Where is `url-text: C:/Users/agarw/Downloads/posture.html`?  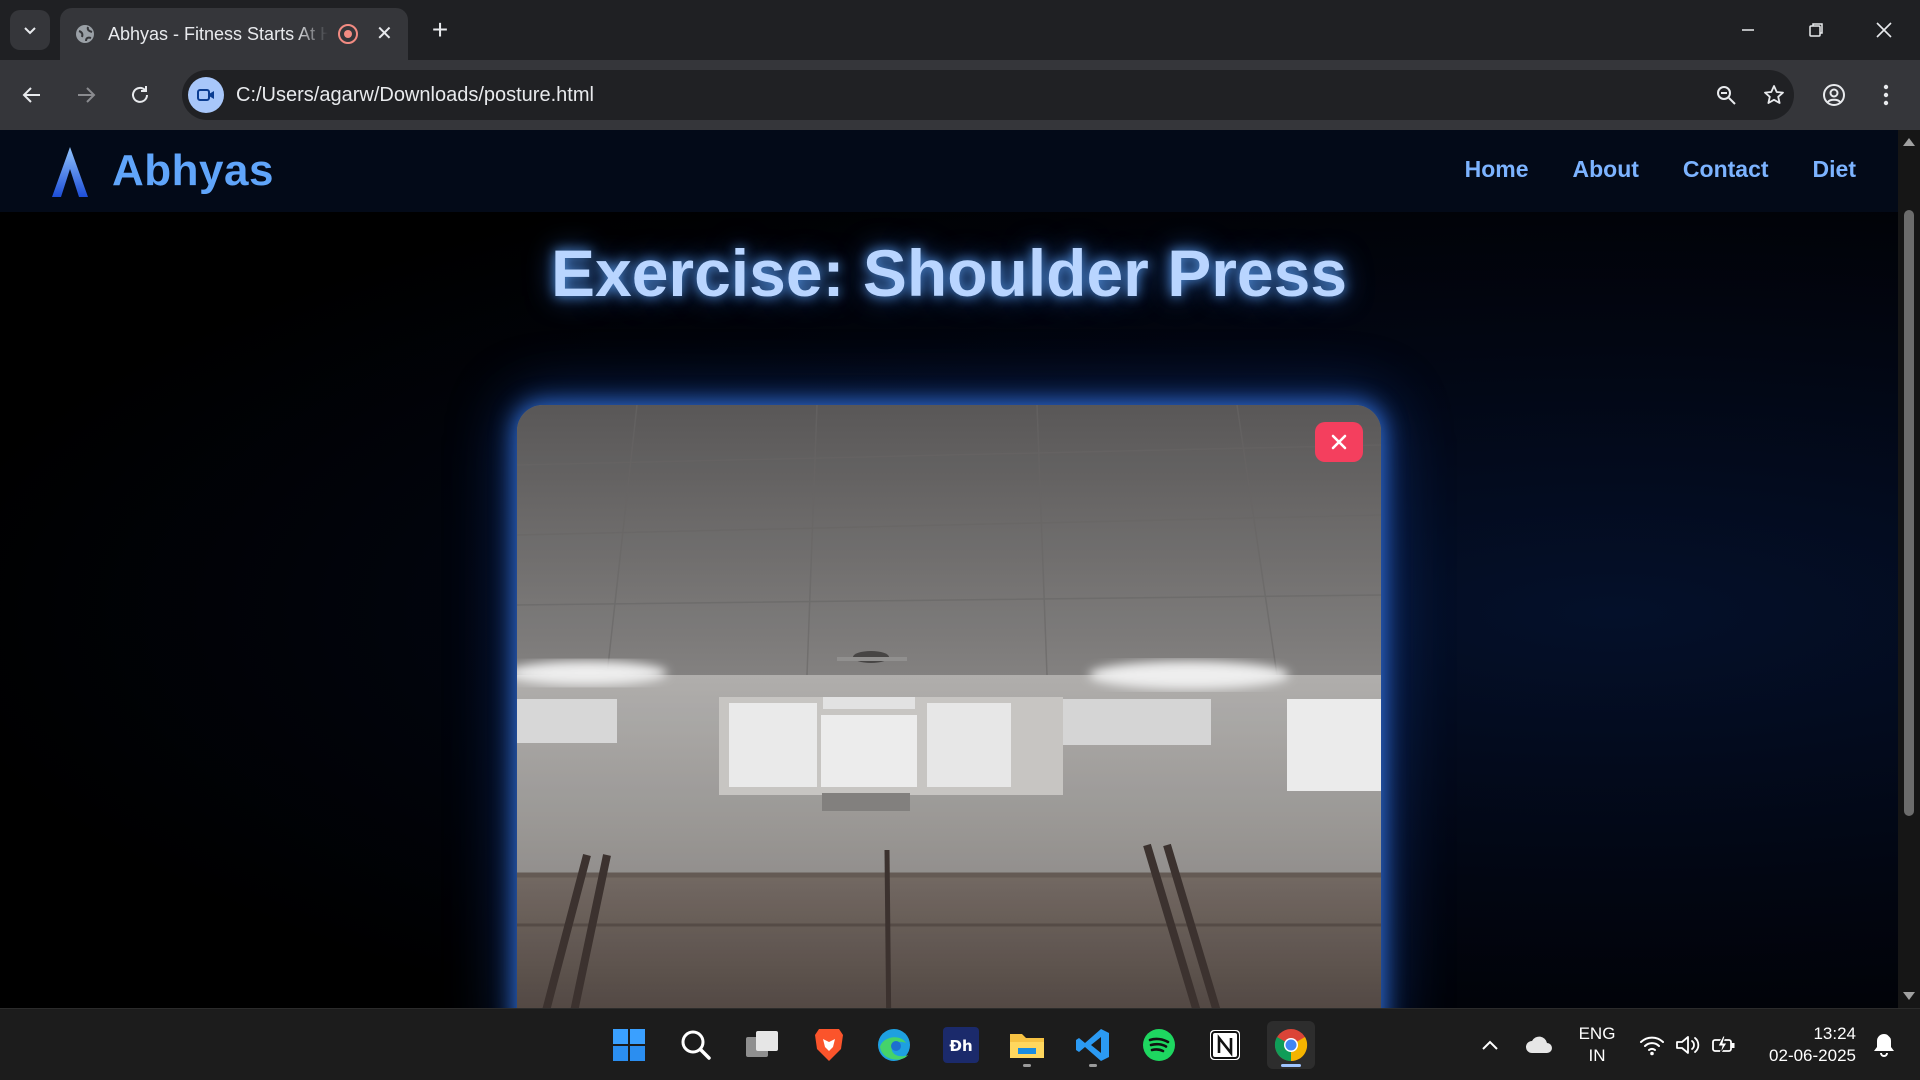 url-text: C:/Users/agarw/Downloads/posture.html is located at coordinates (415, 95).